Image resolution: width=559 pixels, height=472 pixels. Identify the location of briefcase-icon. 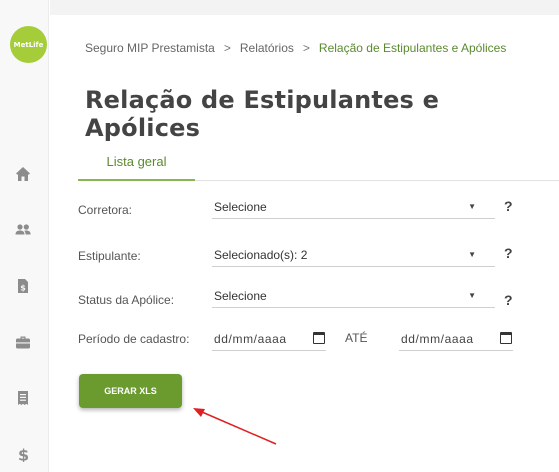
(23, 342).